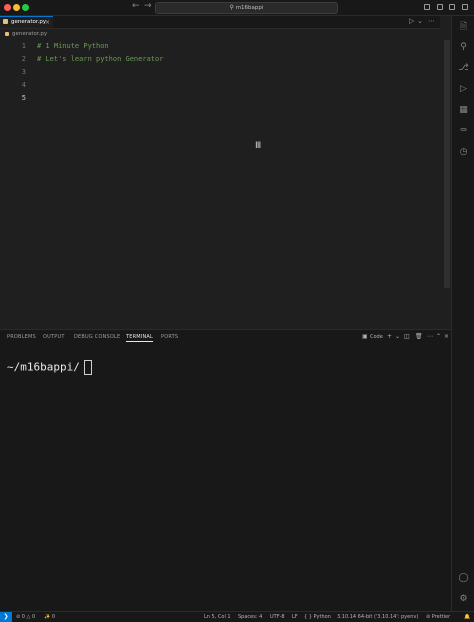 This screenshot has width=474, height=622. What do you see at coordinates (427, 7) in the screenshot?
I see `toggle-primary-sidebar-icon` at bounding box center [427, 7].